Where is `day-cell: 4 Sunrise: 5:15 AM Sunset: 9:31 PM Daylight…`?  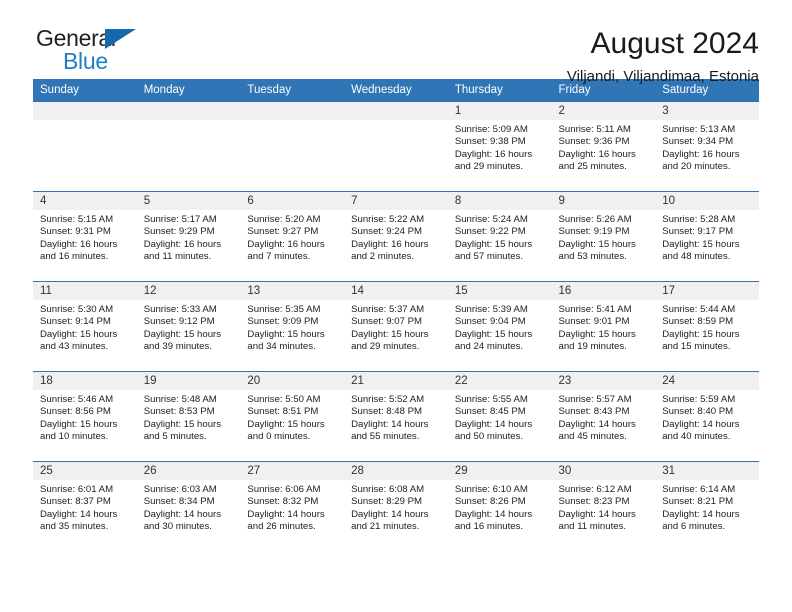 day-cell: 4 Sunrise: 5:15 AM Sunset: 9:31 PM Daylight… is located at coordinates (85, 236).